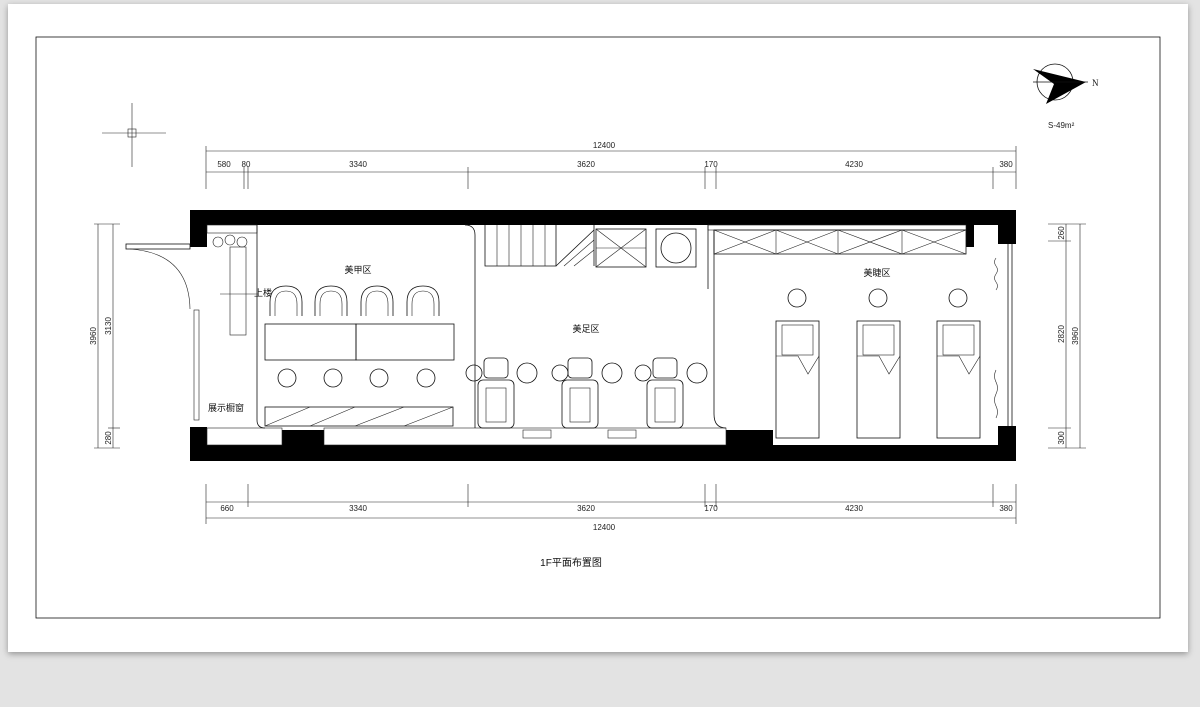  What do you see at coordinates (586, 164) in the screenshot?
I see `dim-top-seg: 3620` at bounding box center [586, 164].